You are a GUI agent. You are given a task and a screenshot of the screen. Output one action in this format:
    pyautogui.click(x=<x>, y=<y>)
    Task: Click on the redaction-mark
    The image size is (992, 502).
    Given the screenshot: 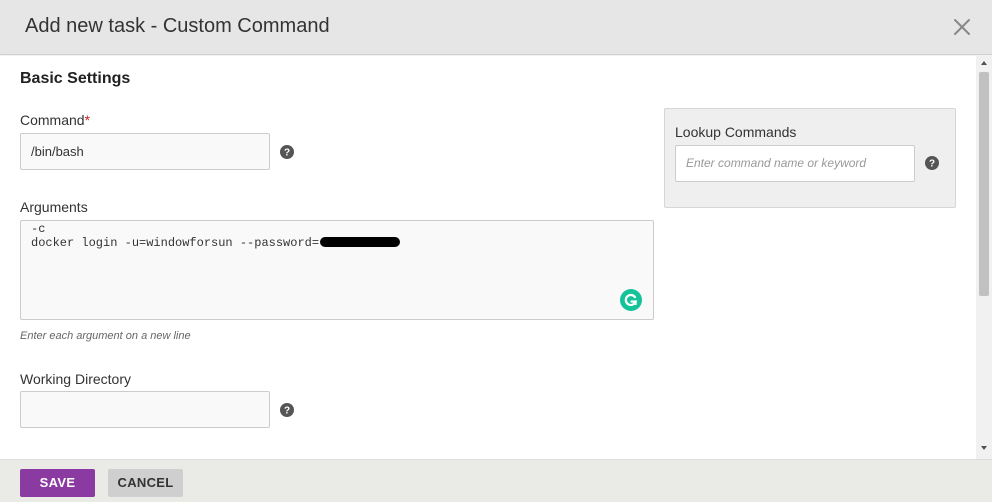 What is the action you would take?
    pyautogui.click(x=360, y=242)
    